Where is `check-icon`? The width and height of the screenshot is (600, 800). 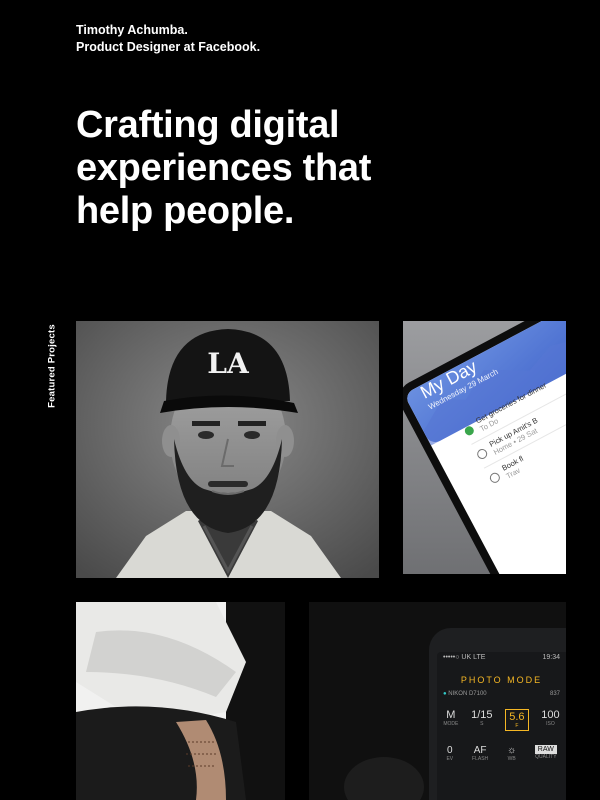
check-icon is located at coordinates (469, 430).